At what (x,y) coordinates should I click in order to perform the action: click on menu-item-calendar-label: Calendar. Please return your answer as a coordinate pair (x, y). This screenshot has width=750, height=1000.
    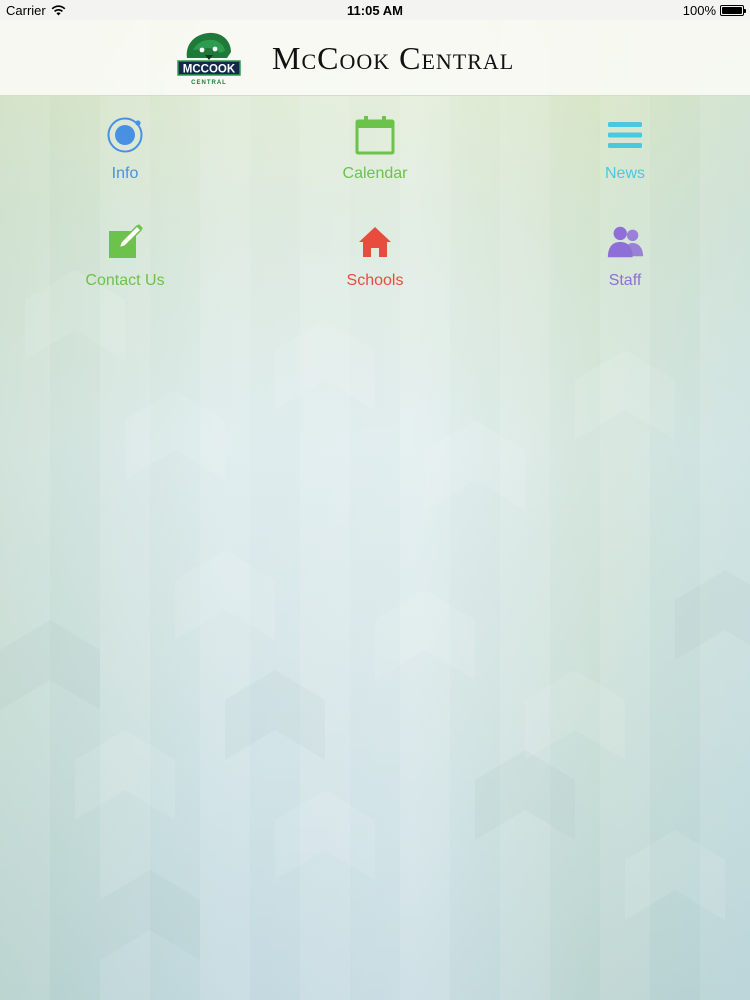
    Looking at the image, I should click on (375, 173).